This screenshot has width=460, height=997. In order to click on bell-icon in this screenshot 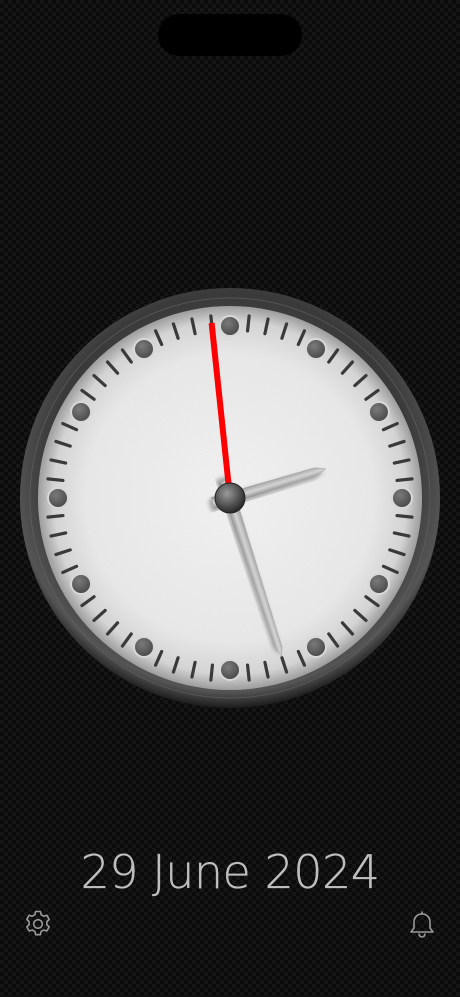, I will do `click(422, 924)`.